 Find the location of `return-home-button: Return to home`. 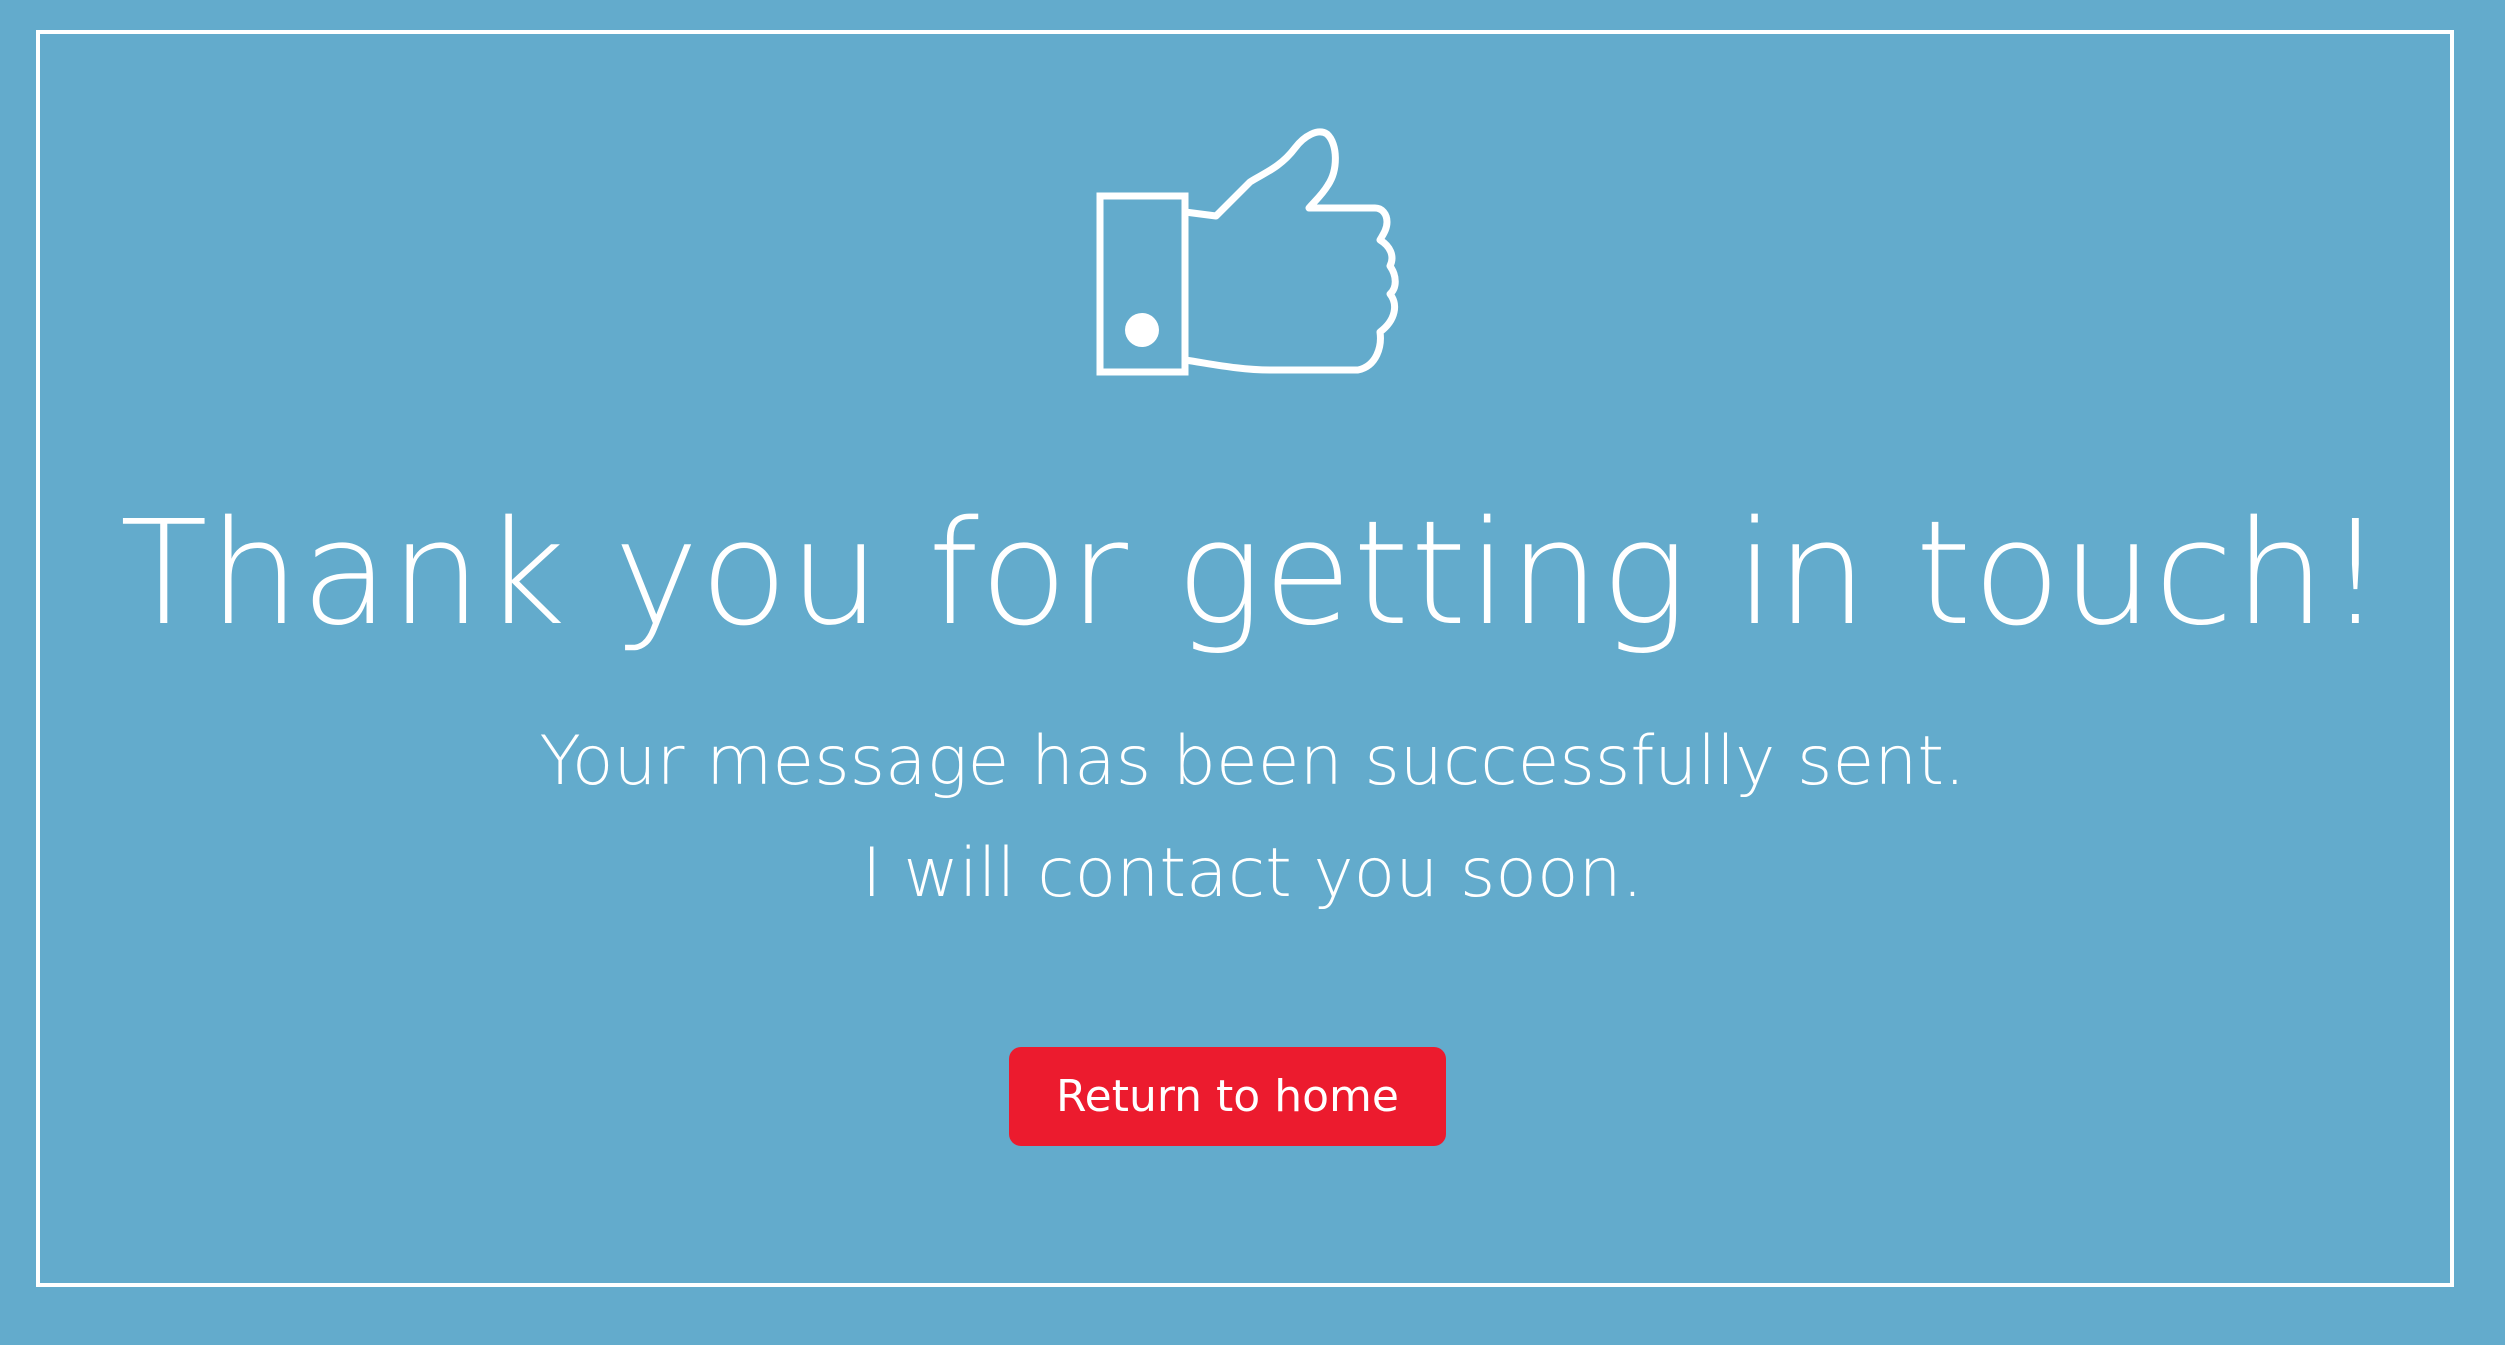

return-home-button: Return to home is located at coordinates (1227, 1096).